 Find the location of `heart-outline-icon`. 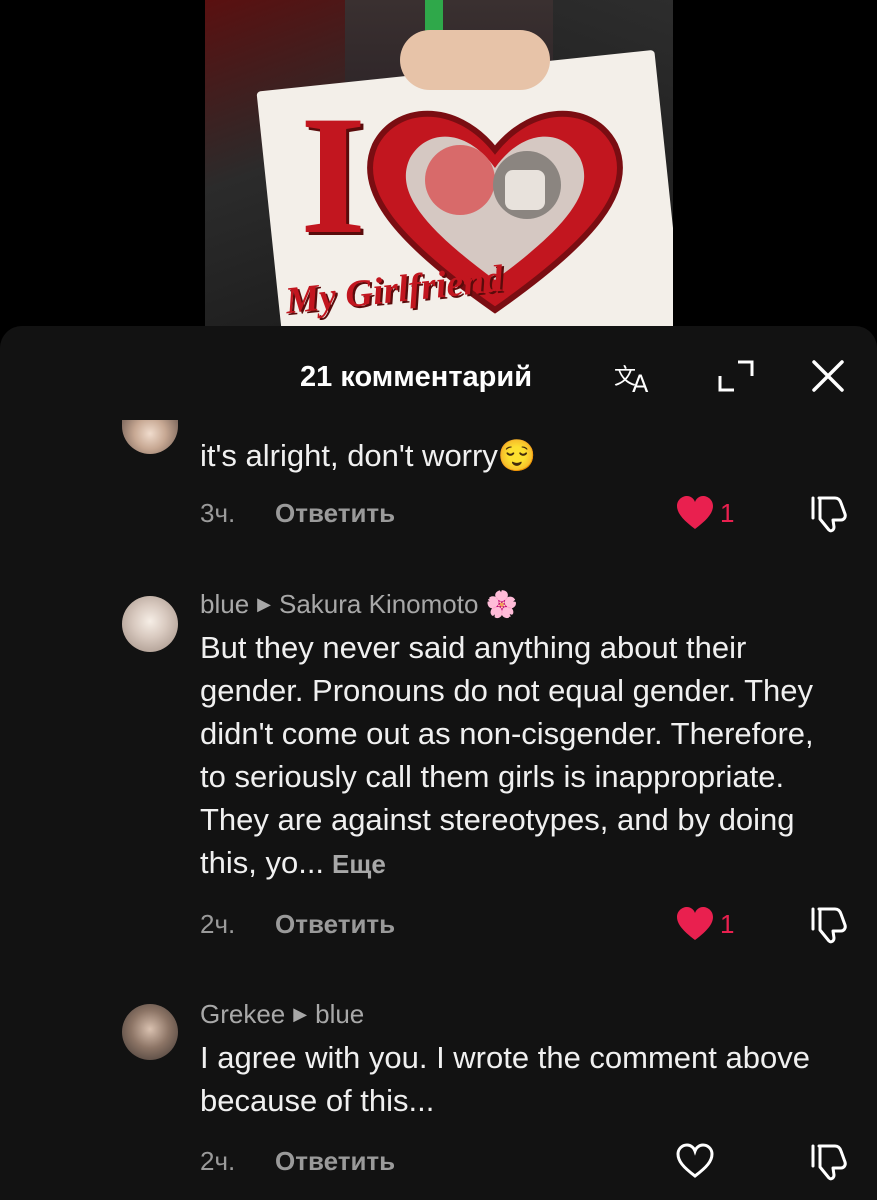

heart-outline-icon is located at coordinates (695, 1161).